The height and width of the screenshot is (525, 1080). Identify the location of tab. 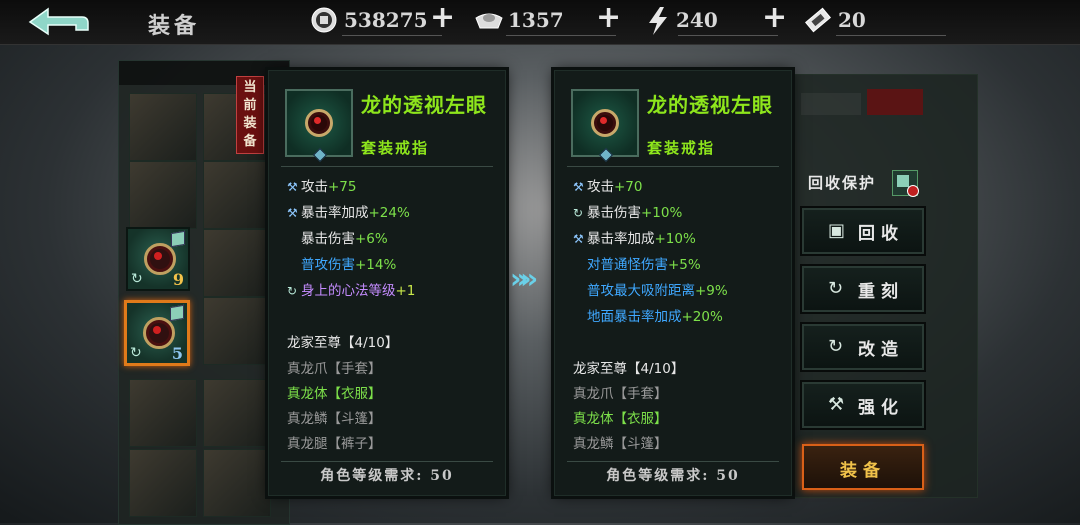
(831, 104).